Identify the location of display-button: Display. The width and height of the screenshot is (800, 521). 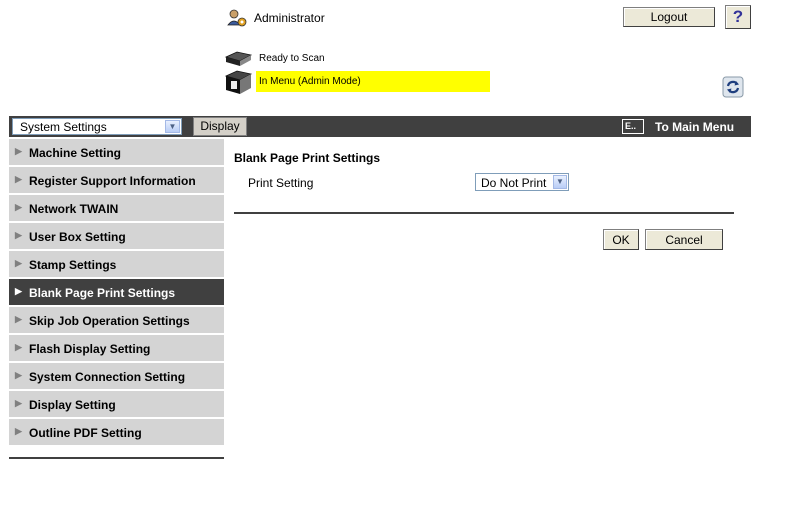
(220, 126).